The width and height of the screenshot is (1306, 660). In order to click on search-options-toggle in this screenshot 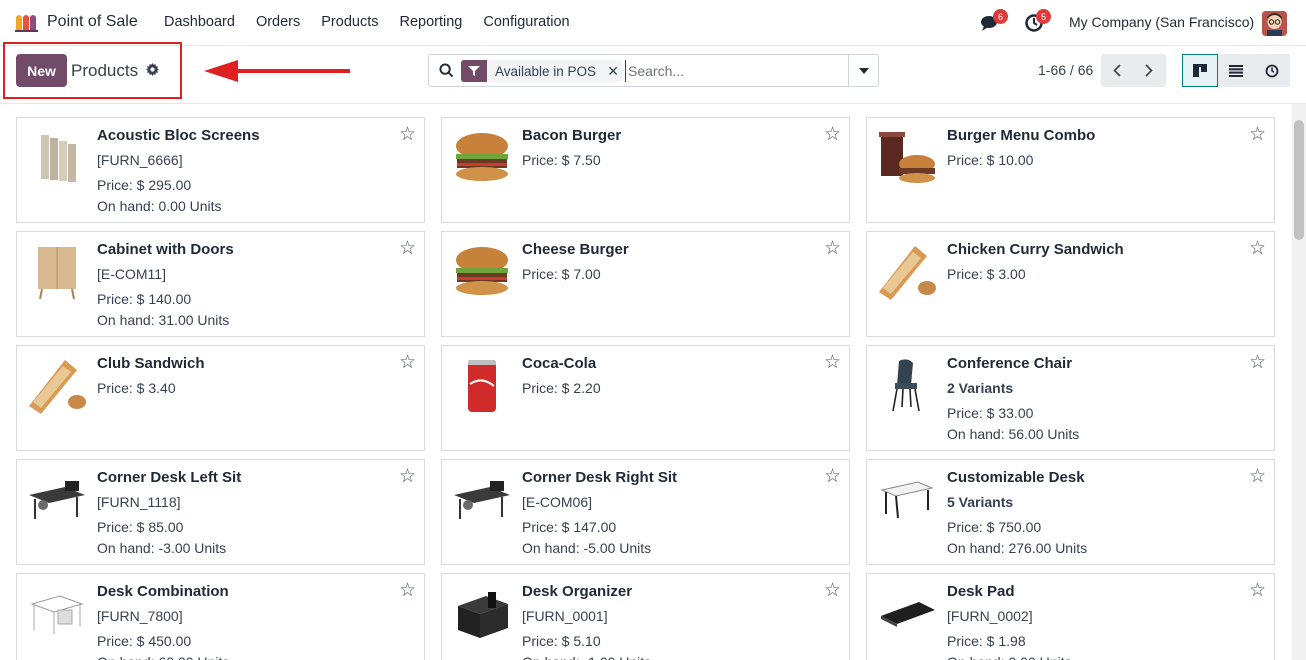, I will do `click(863, 70)`.